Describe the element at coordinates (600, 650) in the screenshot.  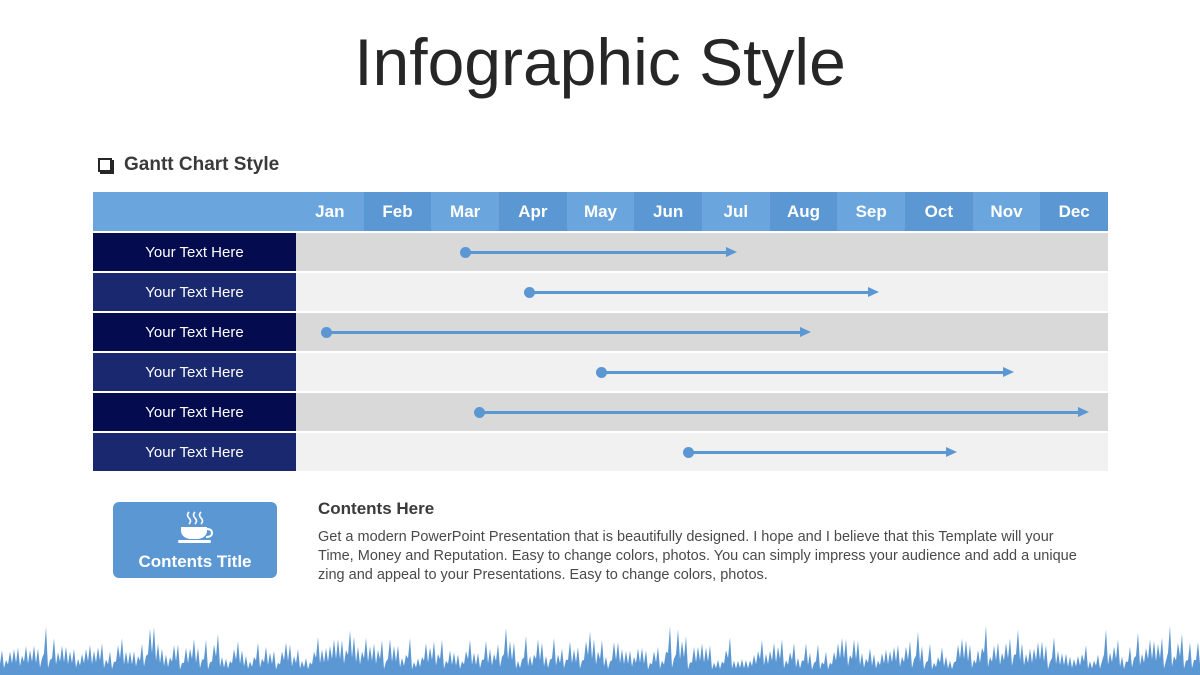
I see `grass-decoration` at that location.